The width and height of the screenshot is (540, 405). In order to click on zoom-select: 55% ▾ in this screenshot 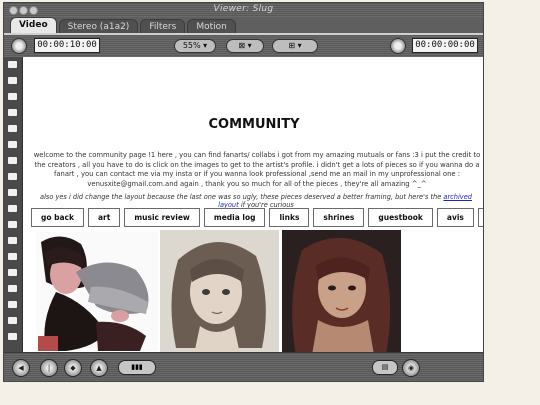, I will do `click(195, 46)`.